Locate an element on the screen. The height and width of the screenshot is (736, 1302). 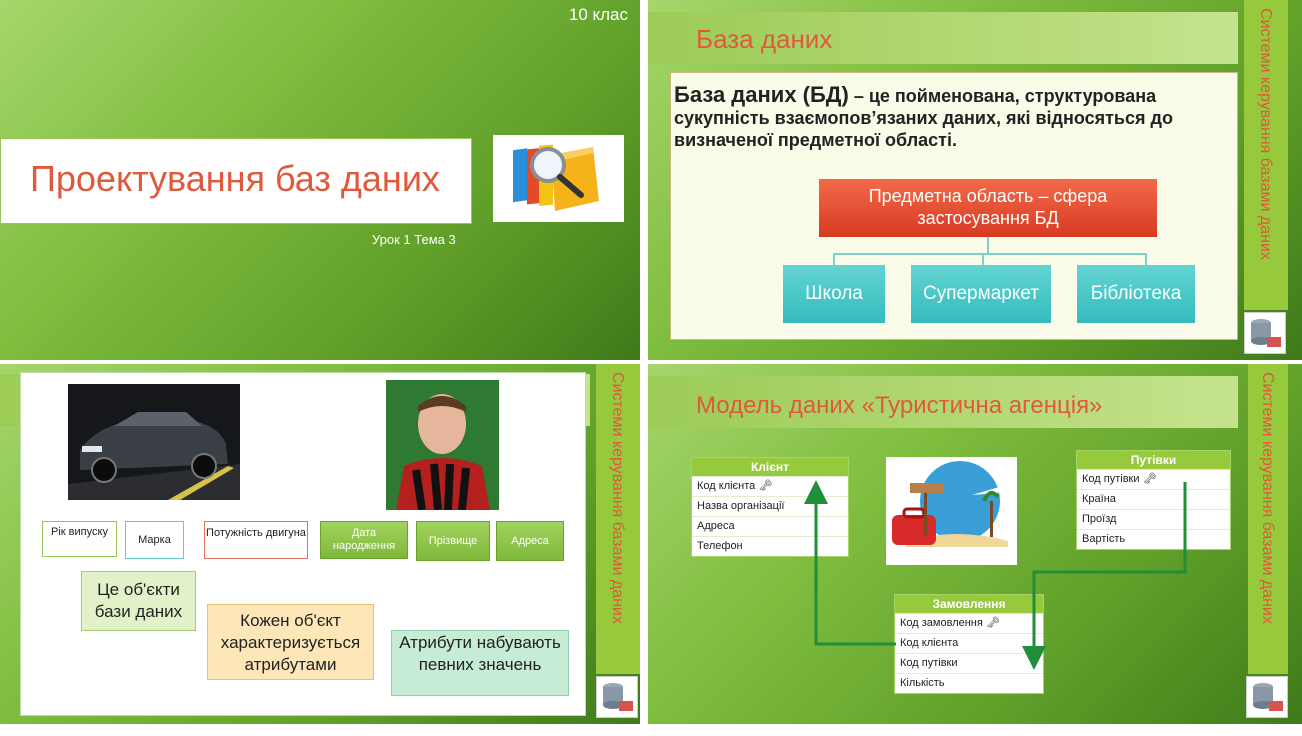
lesson-label: Урок 1 Тема 3 is located at coordinates (414, 239).